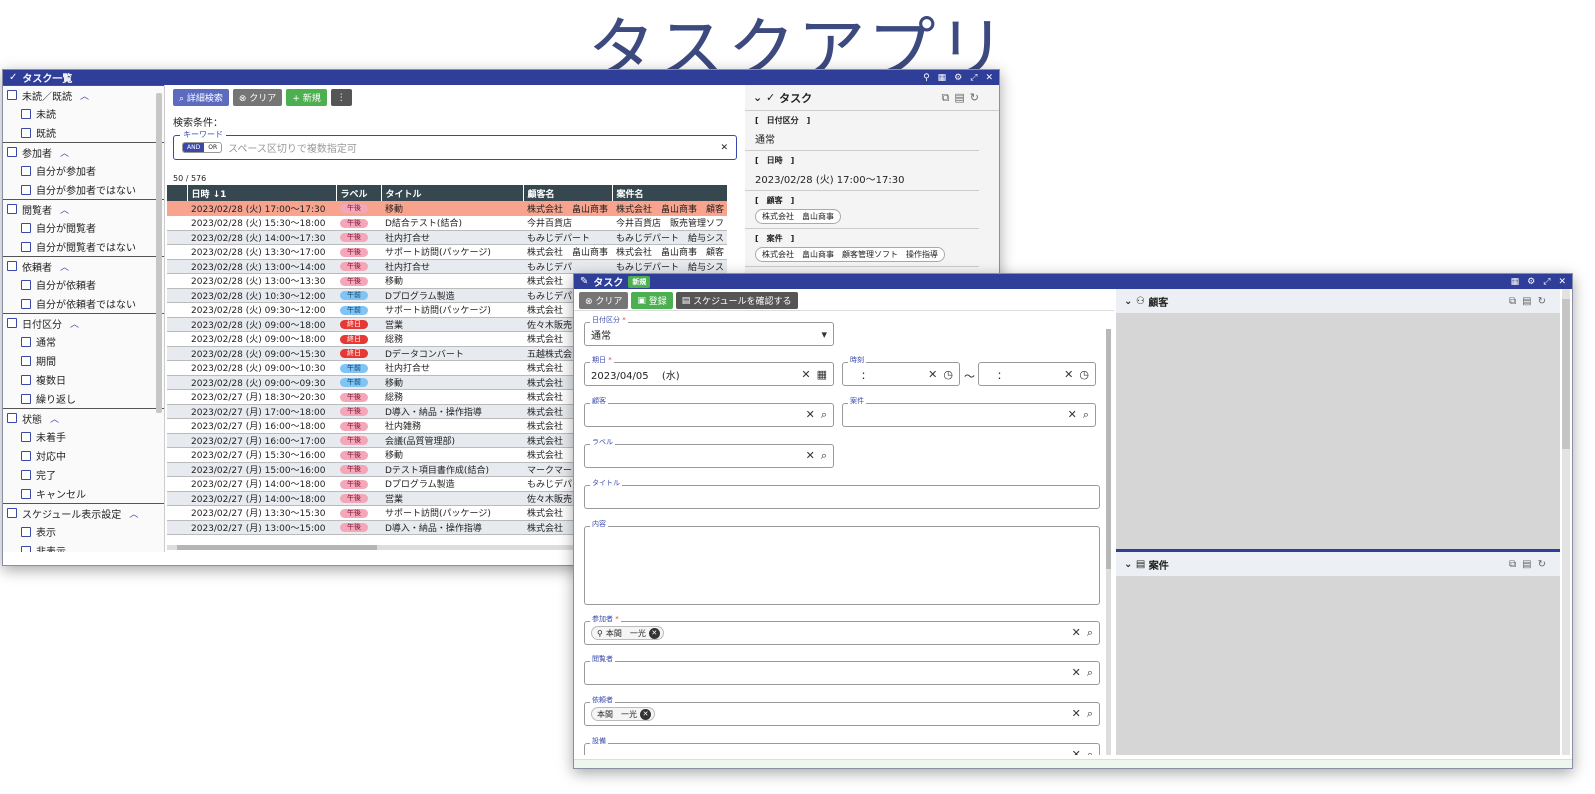 The height and width of the screenshot is (794, 1595). Describe the element at coordinates (842, 629) in the screenshot. I see `participant-field: 参加者 * ⚲ 本間 一光 ✕ ✕ ⌕` at that location.